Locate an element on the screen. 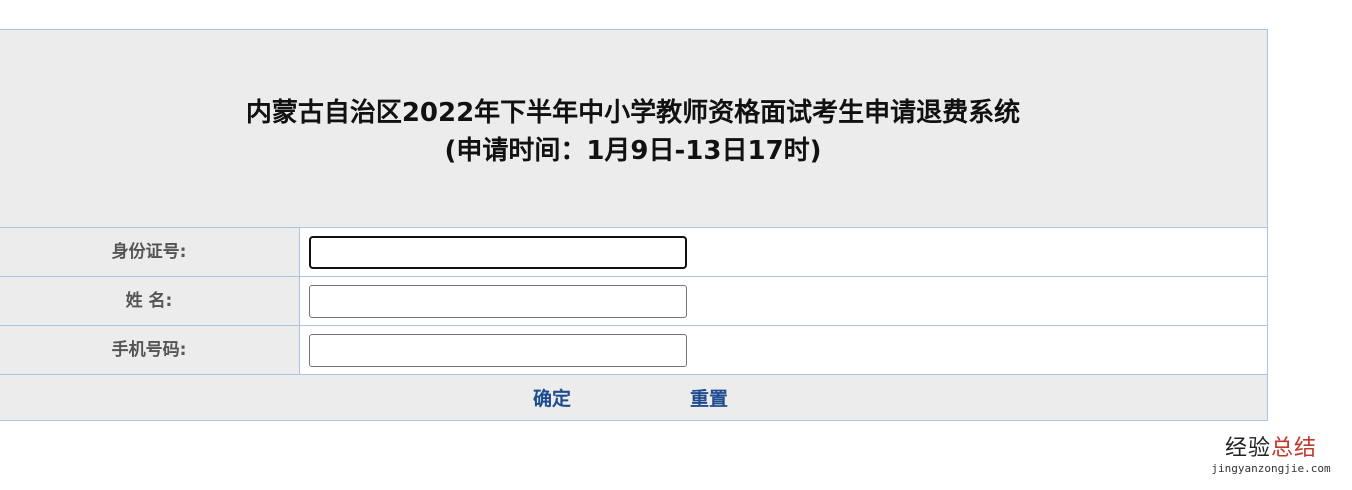  watermark-url: jingyanzongjie.com is located at coordinates (1271, 468).